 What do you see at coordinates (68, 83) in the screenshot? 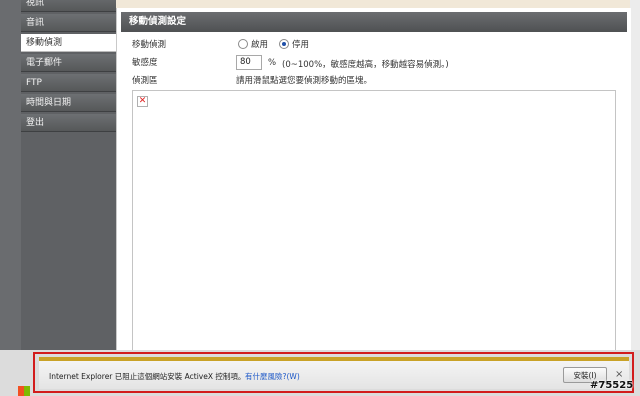
I see `sidebar-item-ftp: FTP` at bounding box center [68, 83].